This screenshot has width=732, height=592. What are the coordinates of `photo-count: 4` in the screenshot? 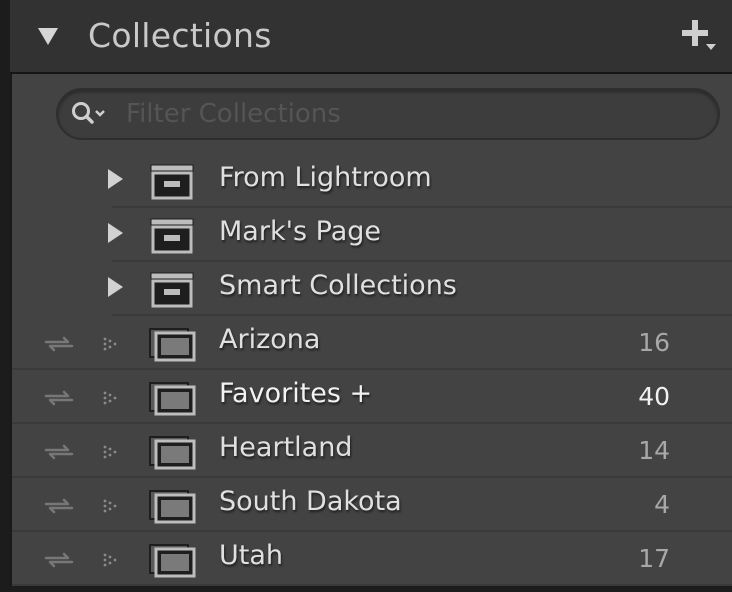 It's located at (662, 504).